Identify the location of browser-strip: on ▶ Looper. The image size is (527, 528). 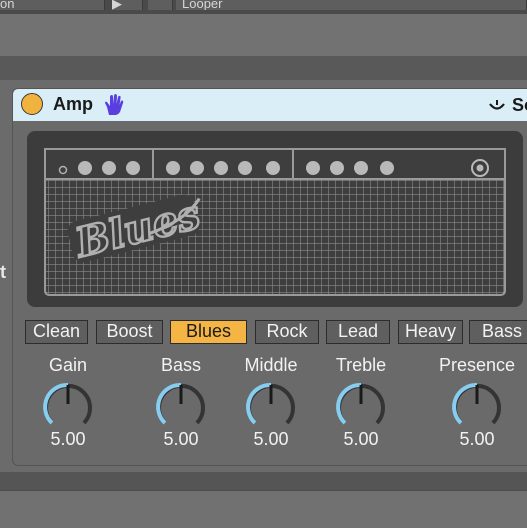
(263, 7).